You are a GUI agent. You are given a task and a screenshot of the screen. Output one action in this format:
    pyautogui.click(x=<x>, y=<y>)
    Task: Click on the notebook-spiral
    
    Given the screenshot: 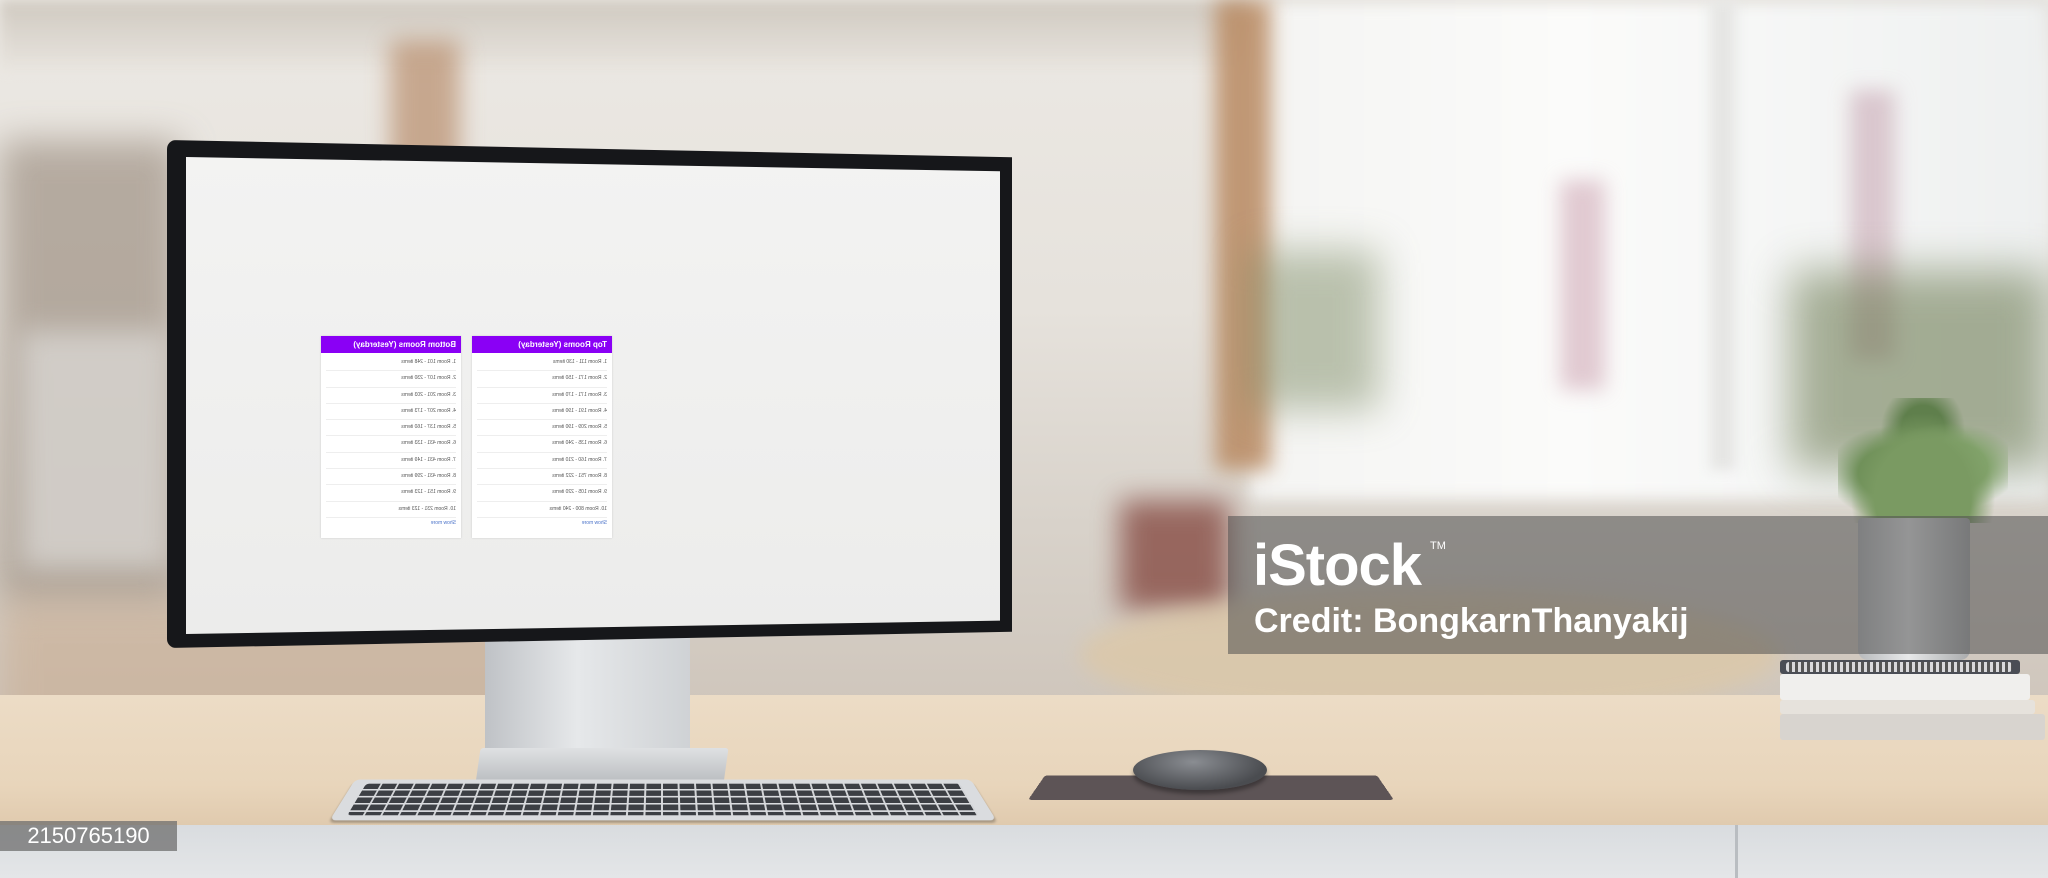 What is the action you would take?
    pyautogui.click(x=1899, y=667)
    